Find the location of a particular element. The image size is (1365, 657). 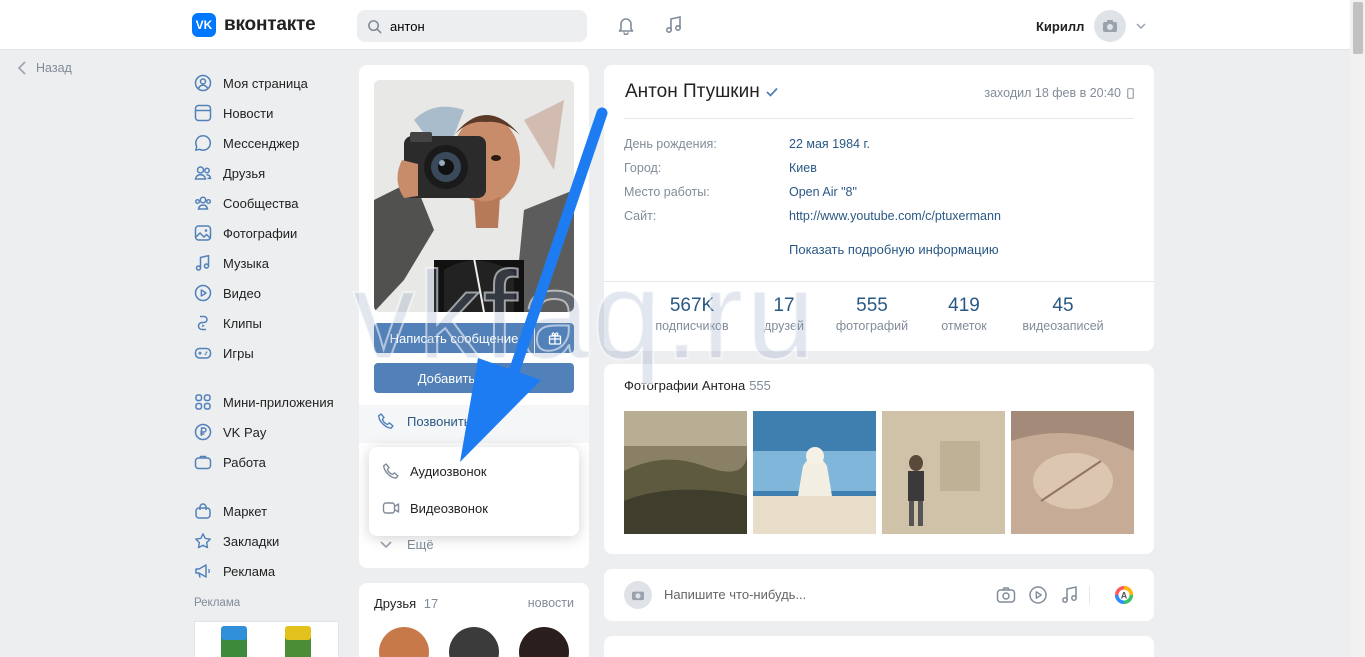

sidebar-item-label: Фотографии is located at coordinates (260, 233).